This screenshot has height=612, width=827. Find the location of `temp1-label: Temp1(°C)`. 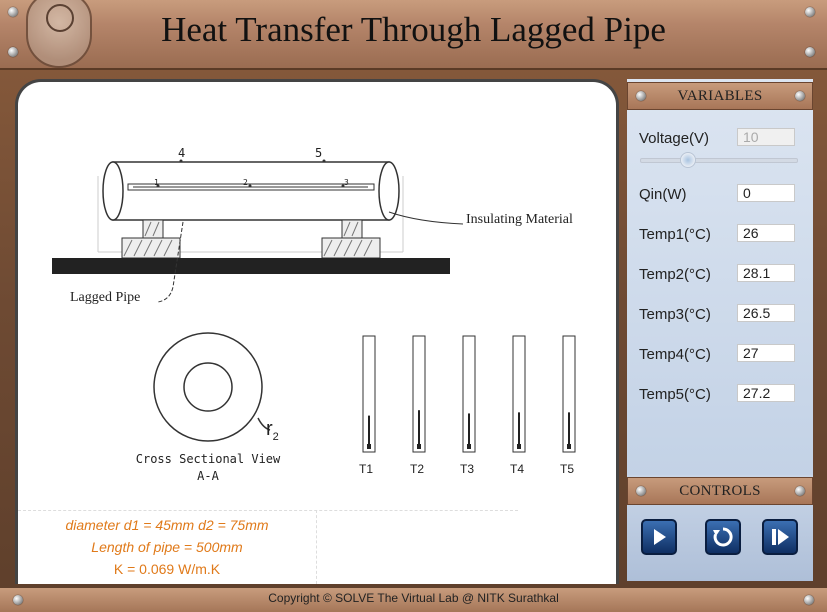

temp1-label: Temp1(°C) is located at coordinates (675, 234).